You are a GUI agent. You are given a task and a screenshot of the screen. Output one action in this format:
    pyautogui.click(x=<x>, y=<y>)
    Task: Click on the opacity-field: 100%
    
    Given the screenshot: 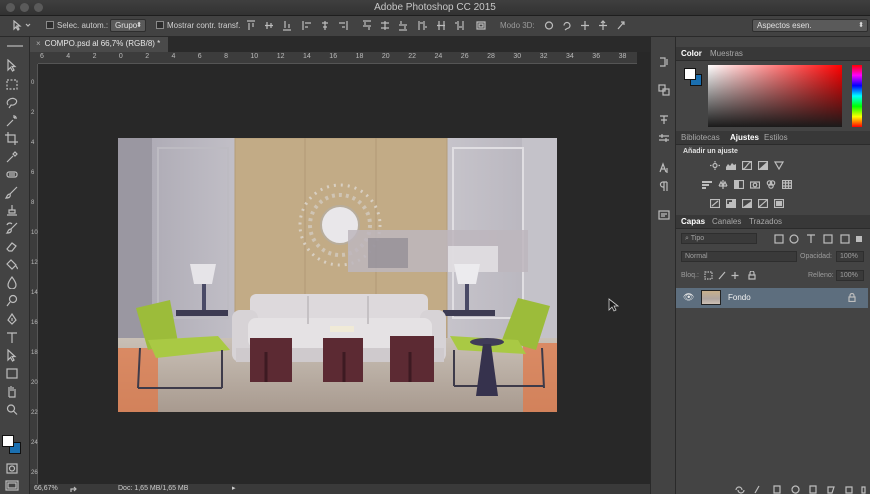 What is the action you would take?
    pyautogui.click(x=850, y=256)
    